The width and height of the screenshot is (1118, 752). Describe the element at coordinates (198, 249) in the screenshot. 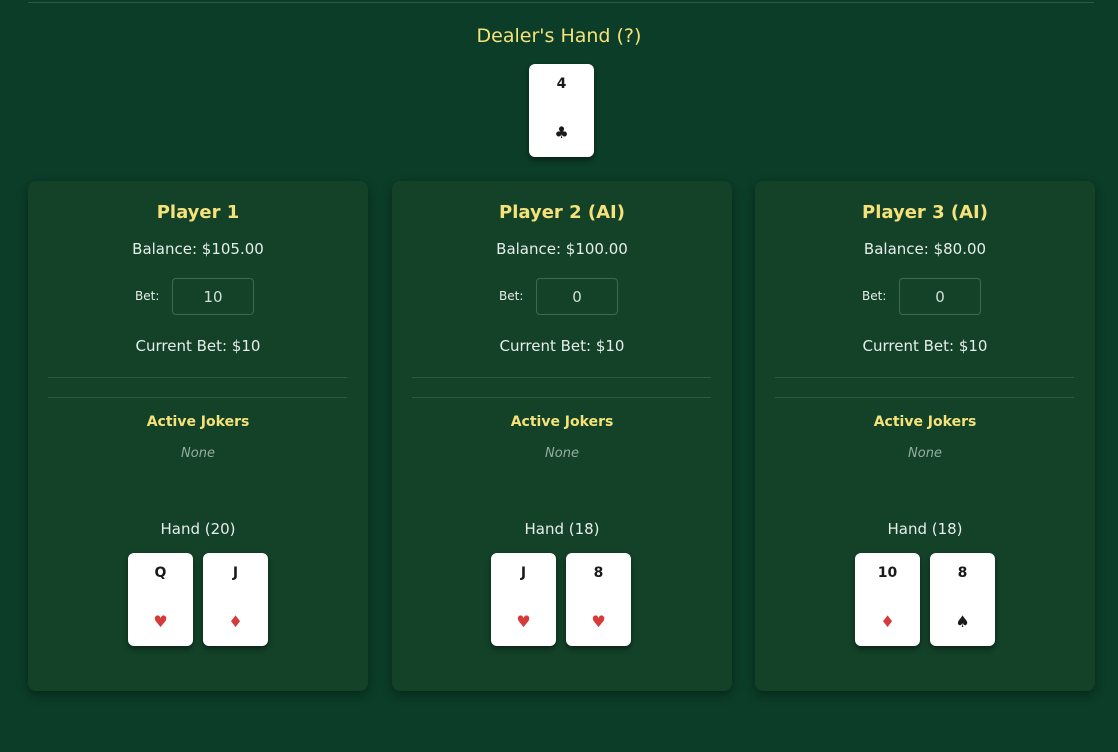

I see `player-balance: Balance: $105.00` at that location.